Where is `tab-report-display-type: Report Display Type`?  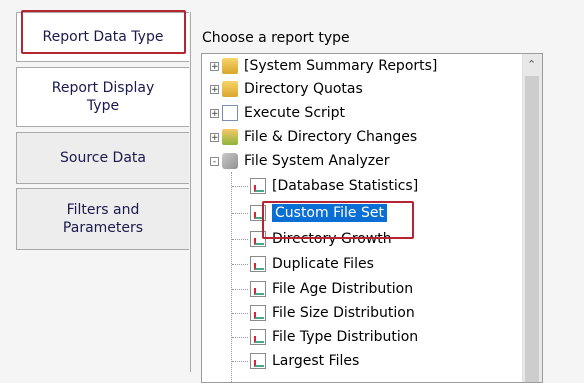
tab-report-display-type: Report Display Type is located at coordinates (102, 97).